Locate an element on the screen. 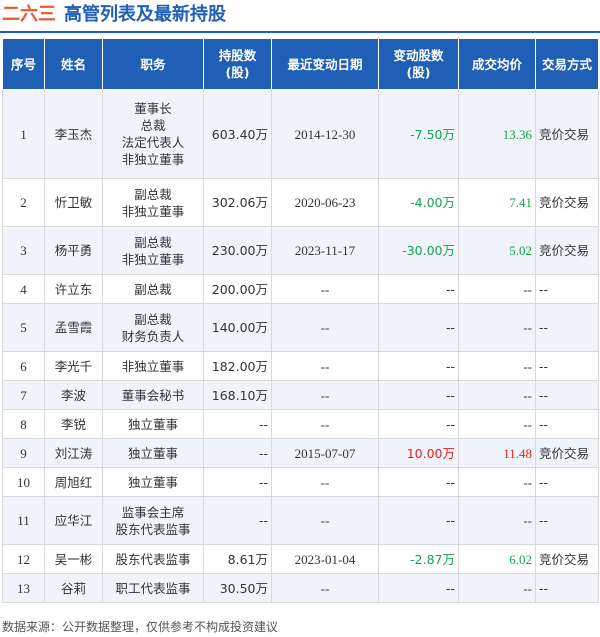 The width and height of the screenshot is (600, 637). executive-position: 副总裁 is located at coordinates (153, 289).